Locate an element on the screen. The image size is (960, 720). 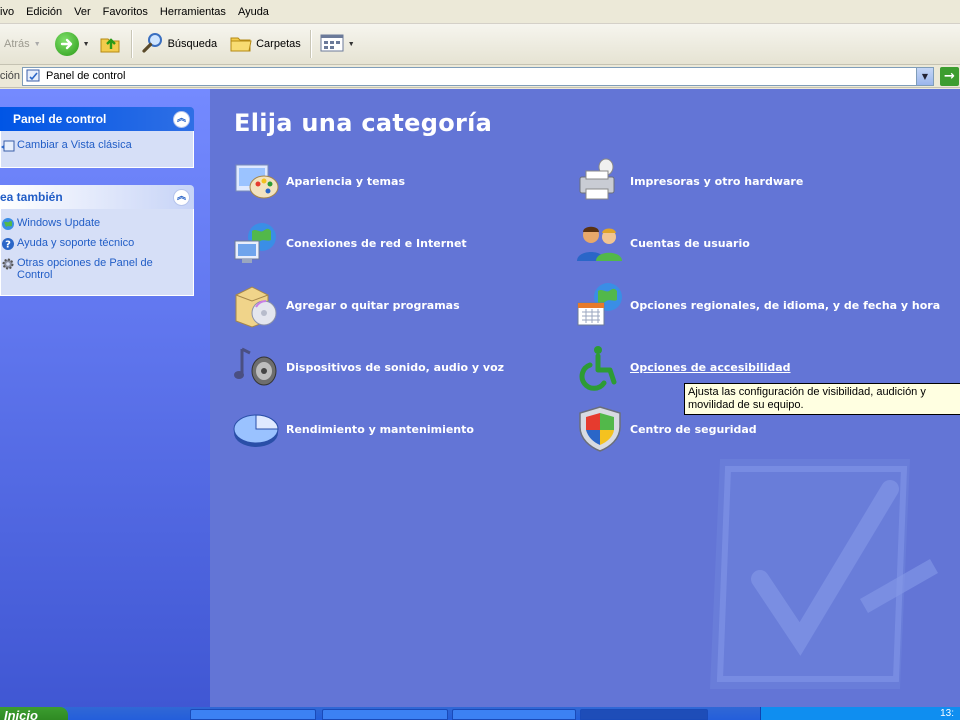
category-performance: Rendimiento y mantenimiento is located at coordinates (353, 429).